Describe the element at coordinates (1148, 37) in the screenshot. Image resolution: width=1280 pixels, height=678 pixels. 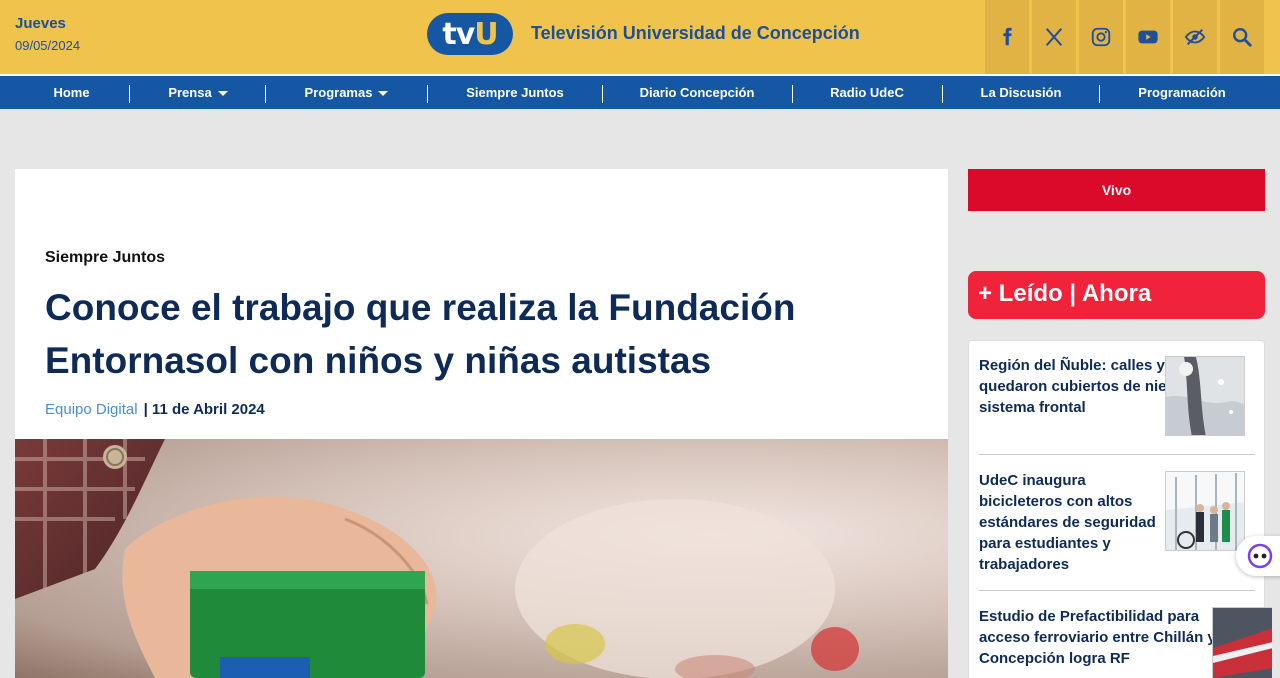
I see `youtube-icon` at that location.